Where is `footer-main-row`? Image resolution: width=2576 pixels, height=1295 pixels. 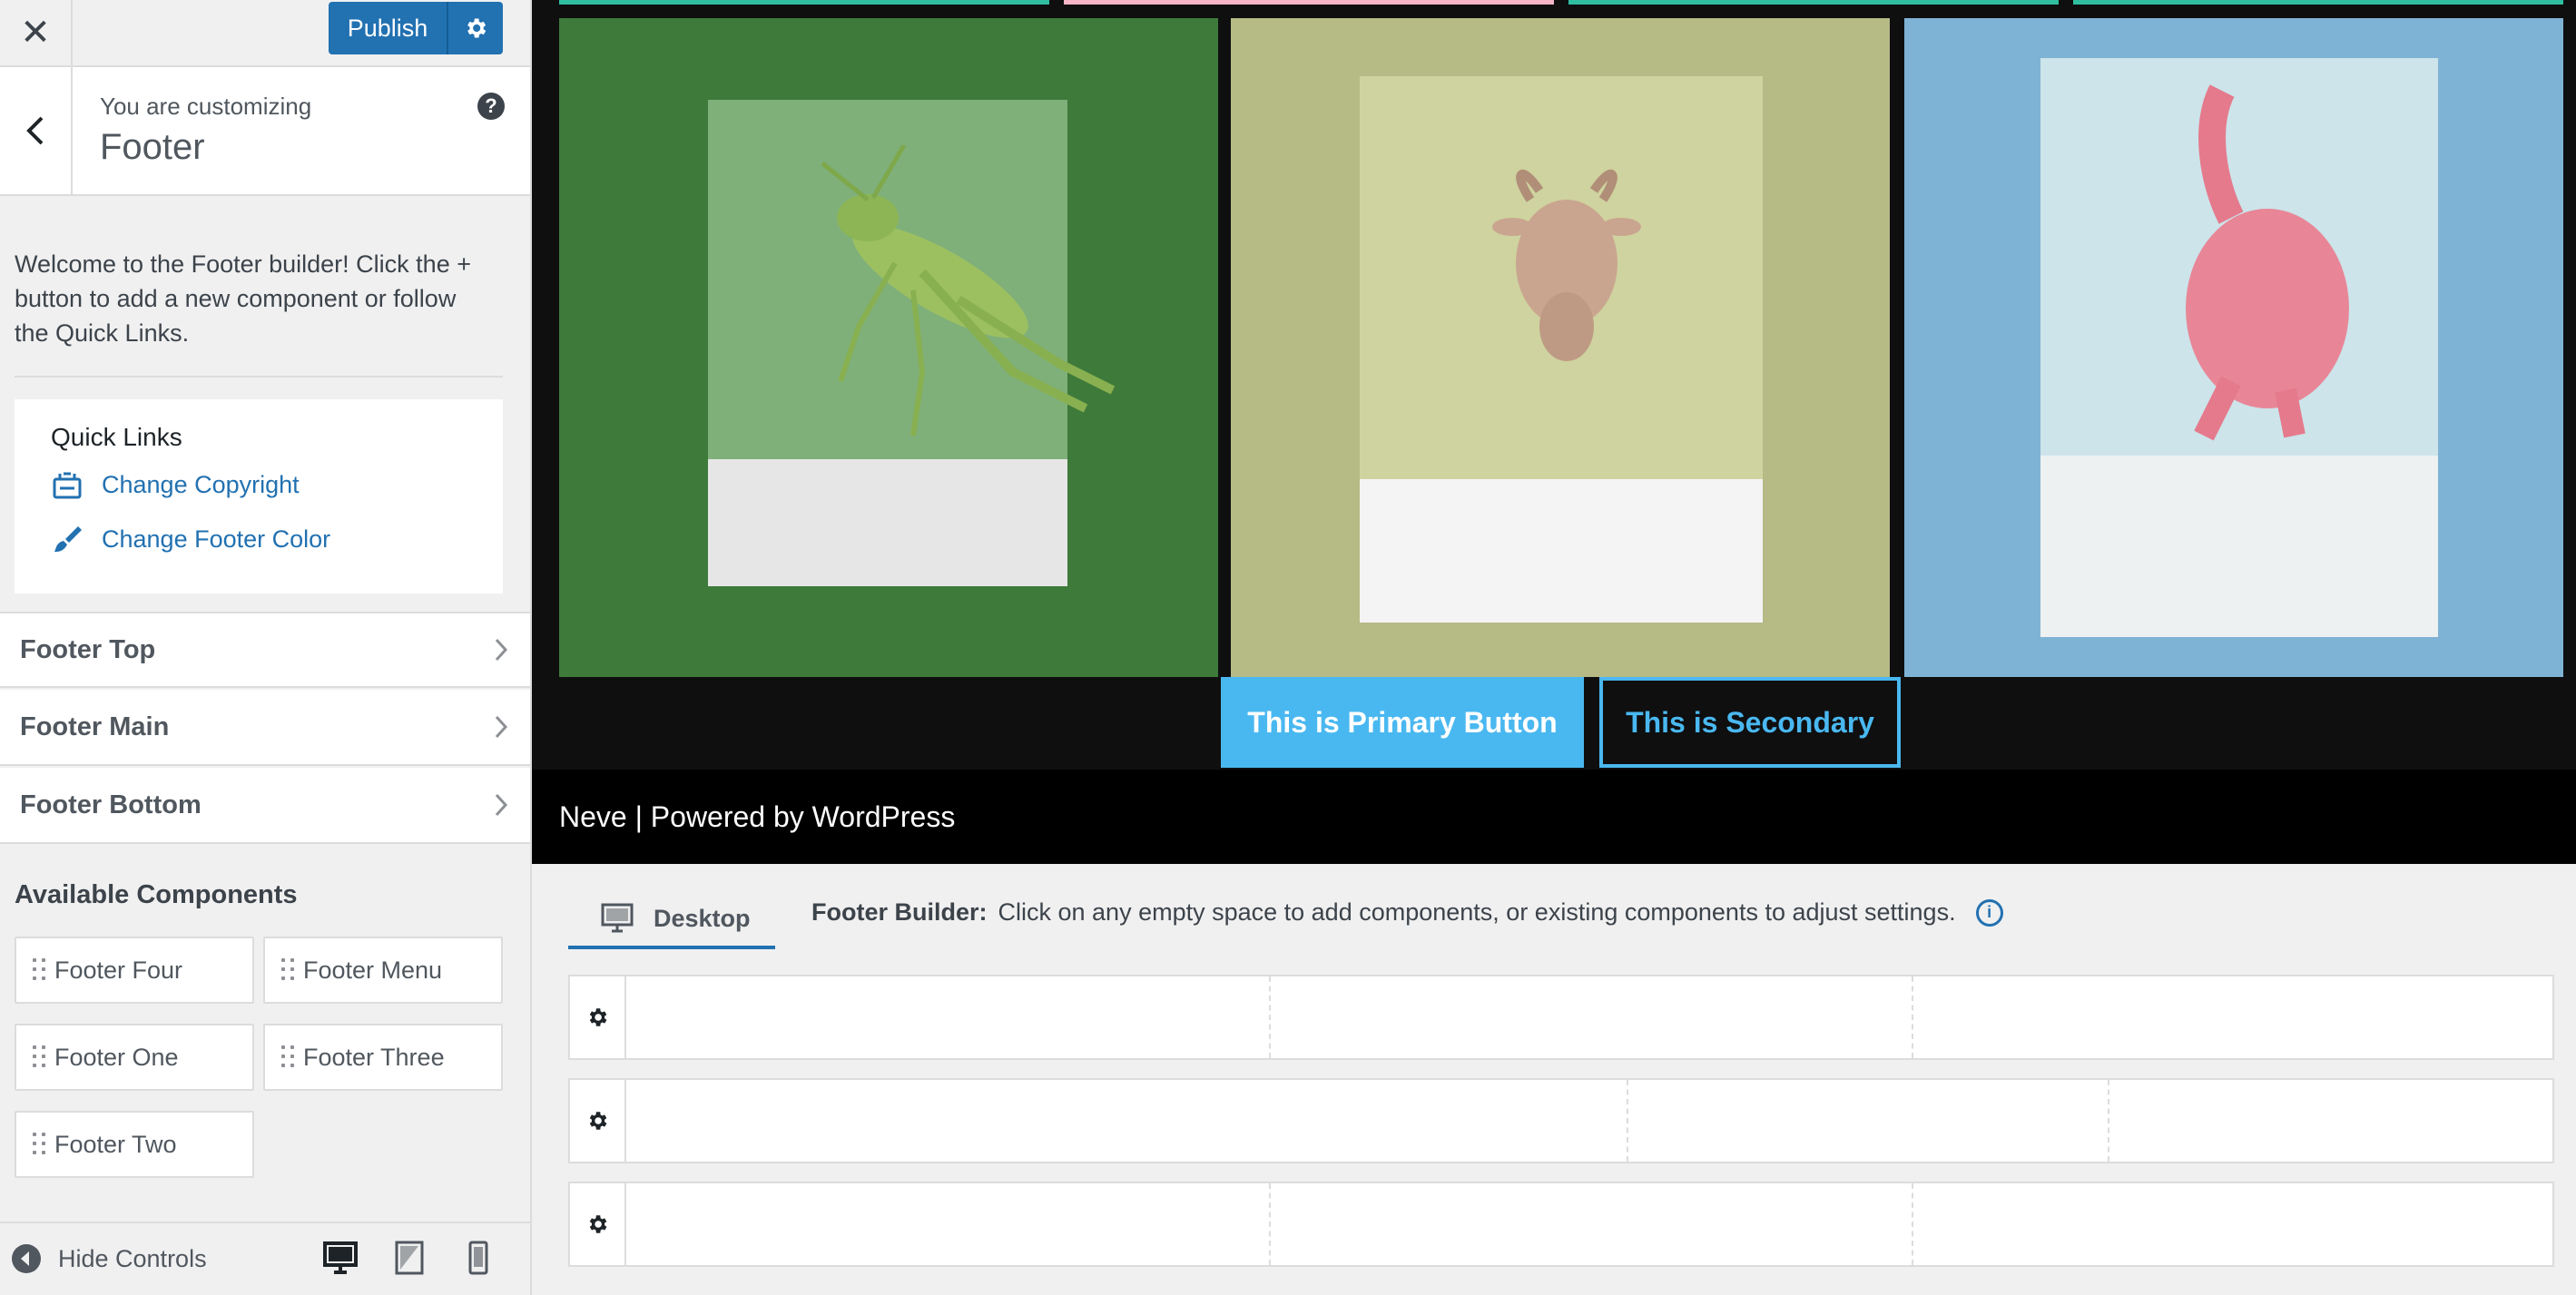
footer-main-row is located at coordinates (1561, 1120).